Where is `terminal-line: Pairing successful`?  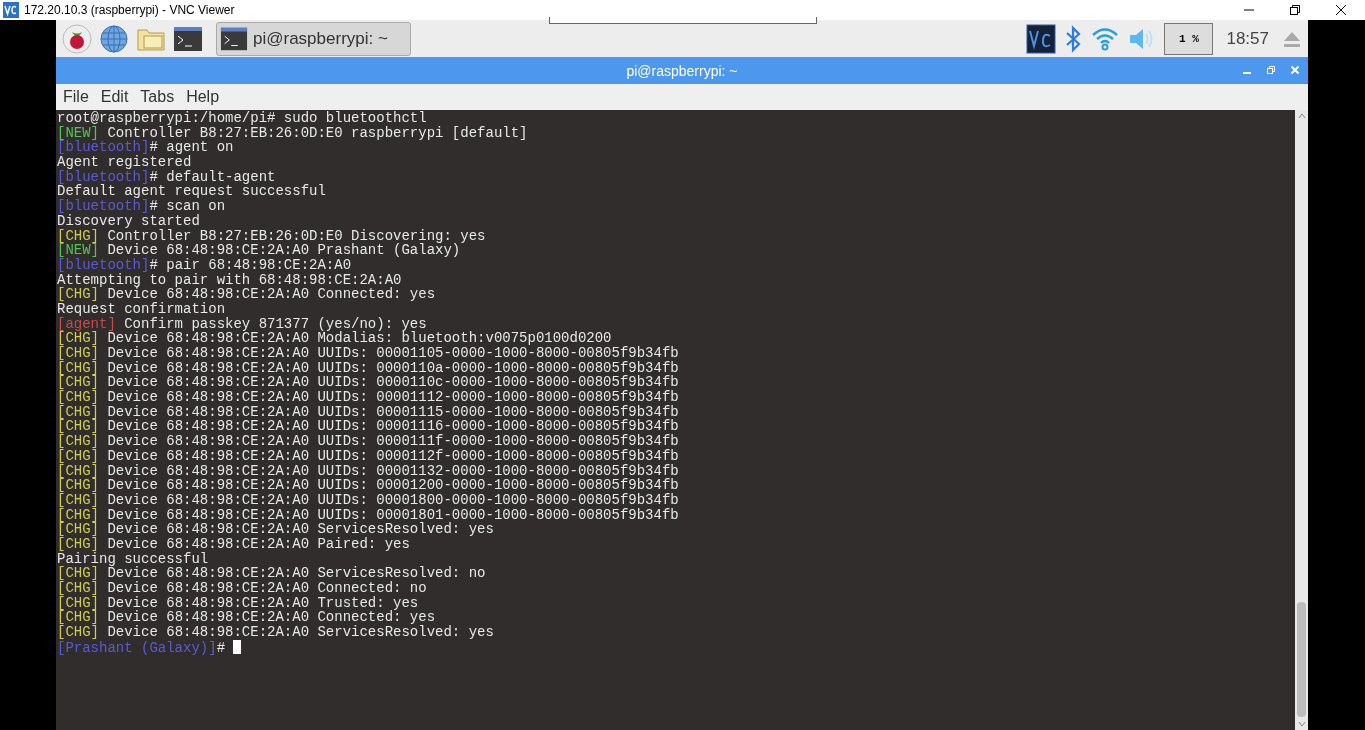
terminal-line: Pairing successful is located at coordinates (133, 559).